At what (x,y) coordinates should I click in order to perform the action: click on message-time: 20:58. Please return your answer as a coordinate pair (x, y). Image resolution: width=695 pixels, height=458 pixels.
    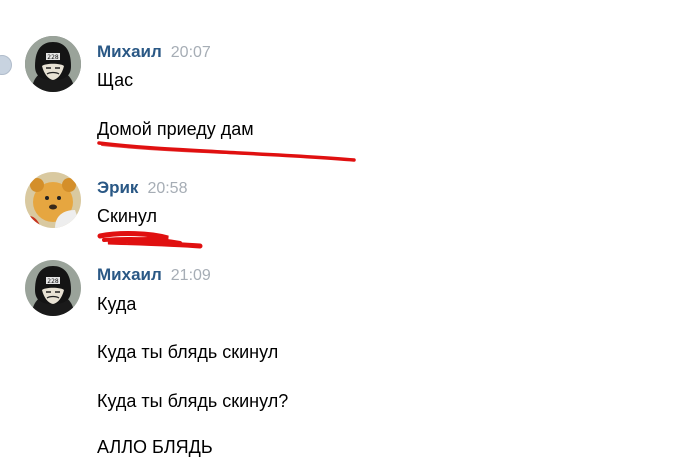
    Looking at the image, I should click on (167, 188).